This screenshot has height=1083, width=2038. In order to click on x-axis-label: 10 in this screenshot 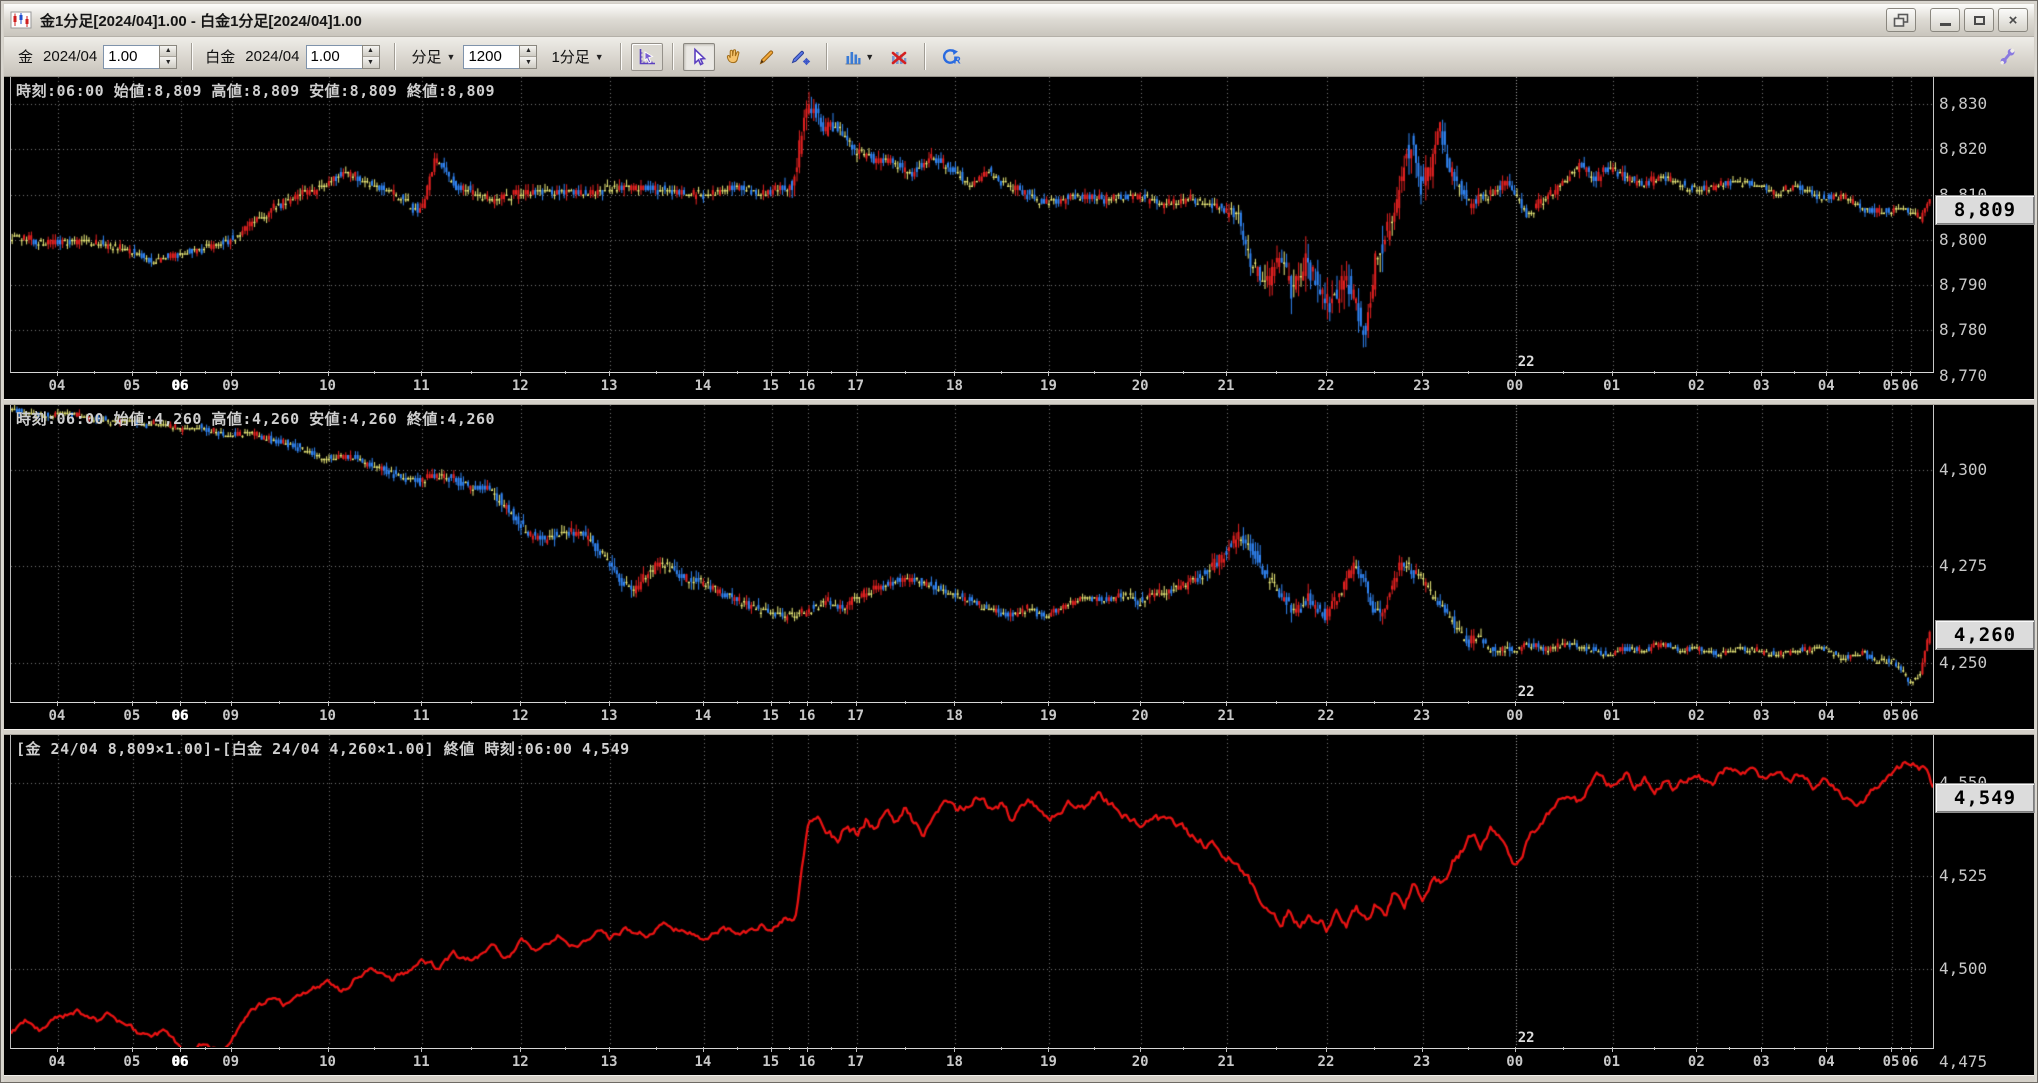, I will do `click(327, 386)`.